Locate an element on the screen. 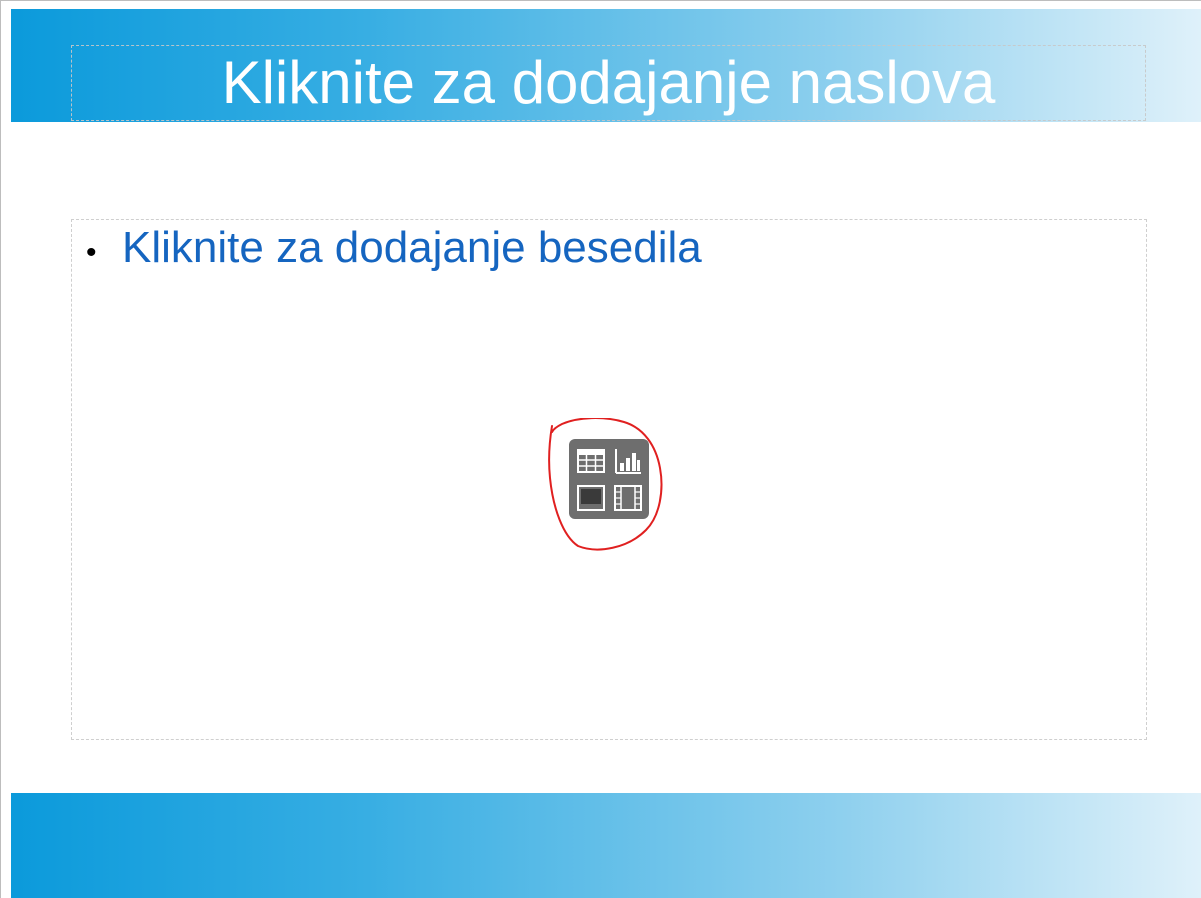 Image resolution: width=1201 pixels, height=898 pixels. insert-object-group is located at coordinates (608, 488).